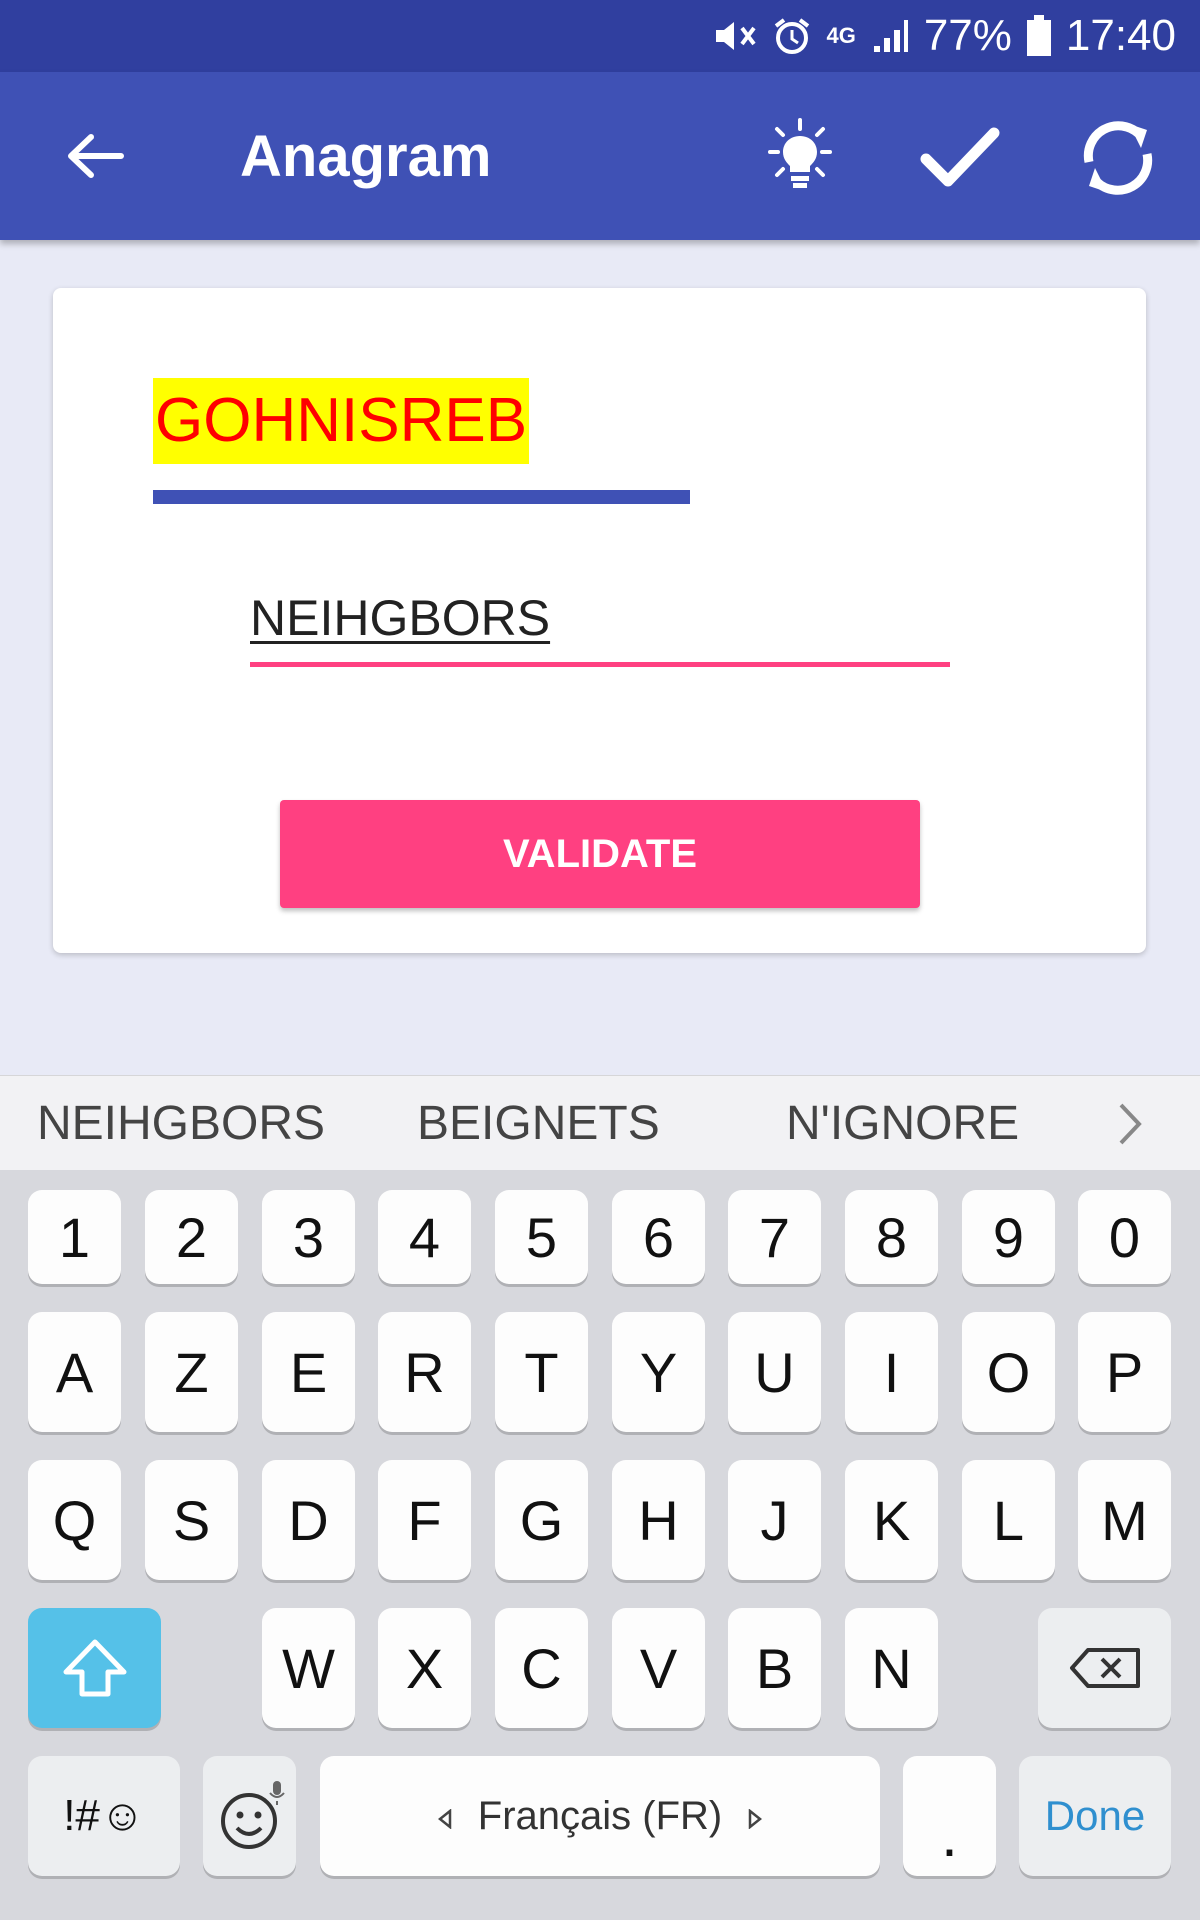 Image resolution: width=1200 pixels, height=1920 pixels. I want to click on key: 5, so click(541, 1237).